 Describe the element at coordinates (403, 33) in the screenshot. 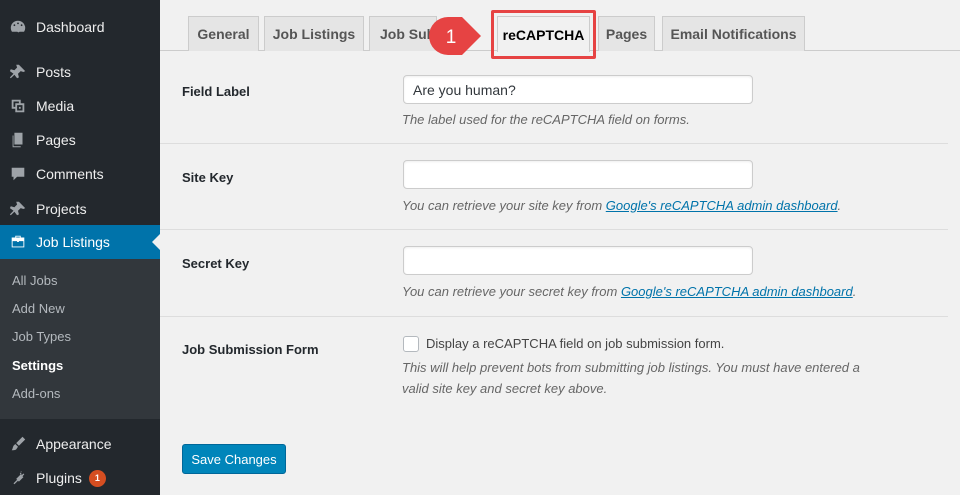

I see `tab-job-submission: Job Sub` at that location.